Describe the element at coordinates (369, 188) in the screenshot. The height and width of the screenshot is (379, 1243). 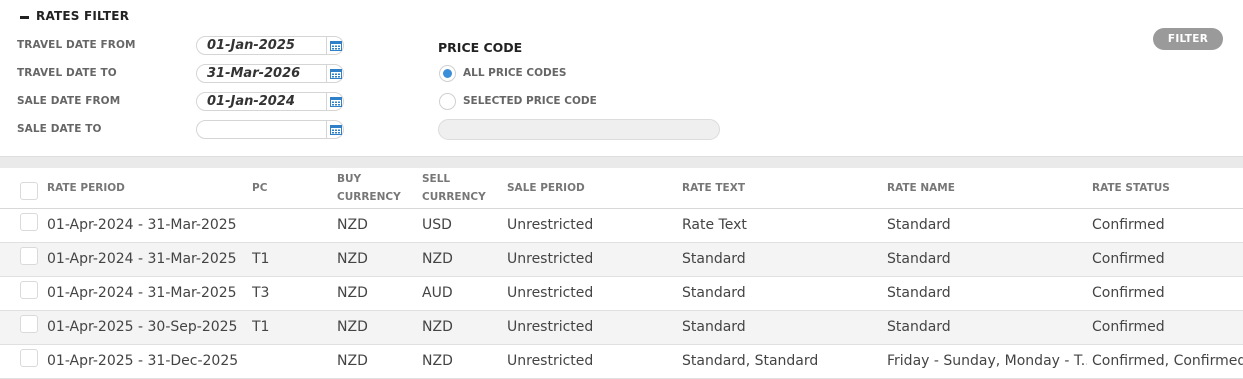
I see `header-buy-currency: BUY CURRENCY` at that location.